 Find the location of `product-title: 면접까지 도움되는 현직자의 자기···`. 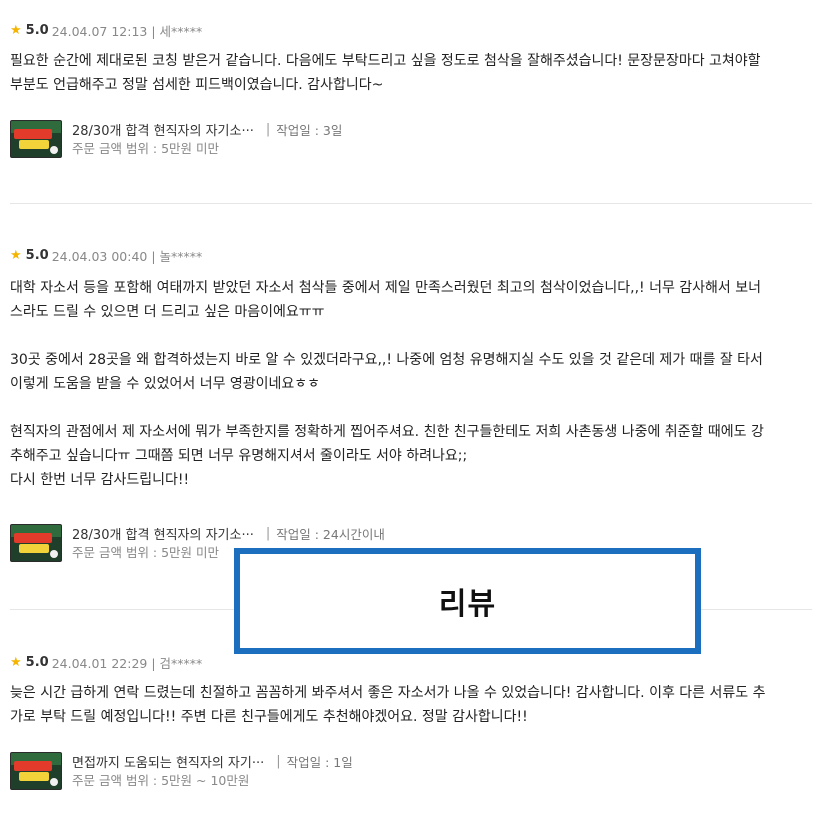

product-title: 면접까지 도움되는 현직자의 자기··· is located at coordinates (168, 761).